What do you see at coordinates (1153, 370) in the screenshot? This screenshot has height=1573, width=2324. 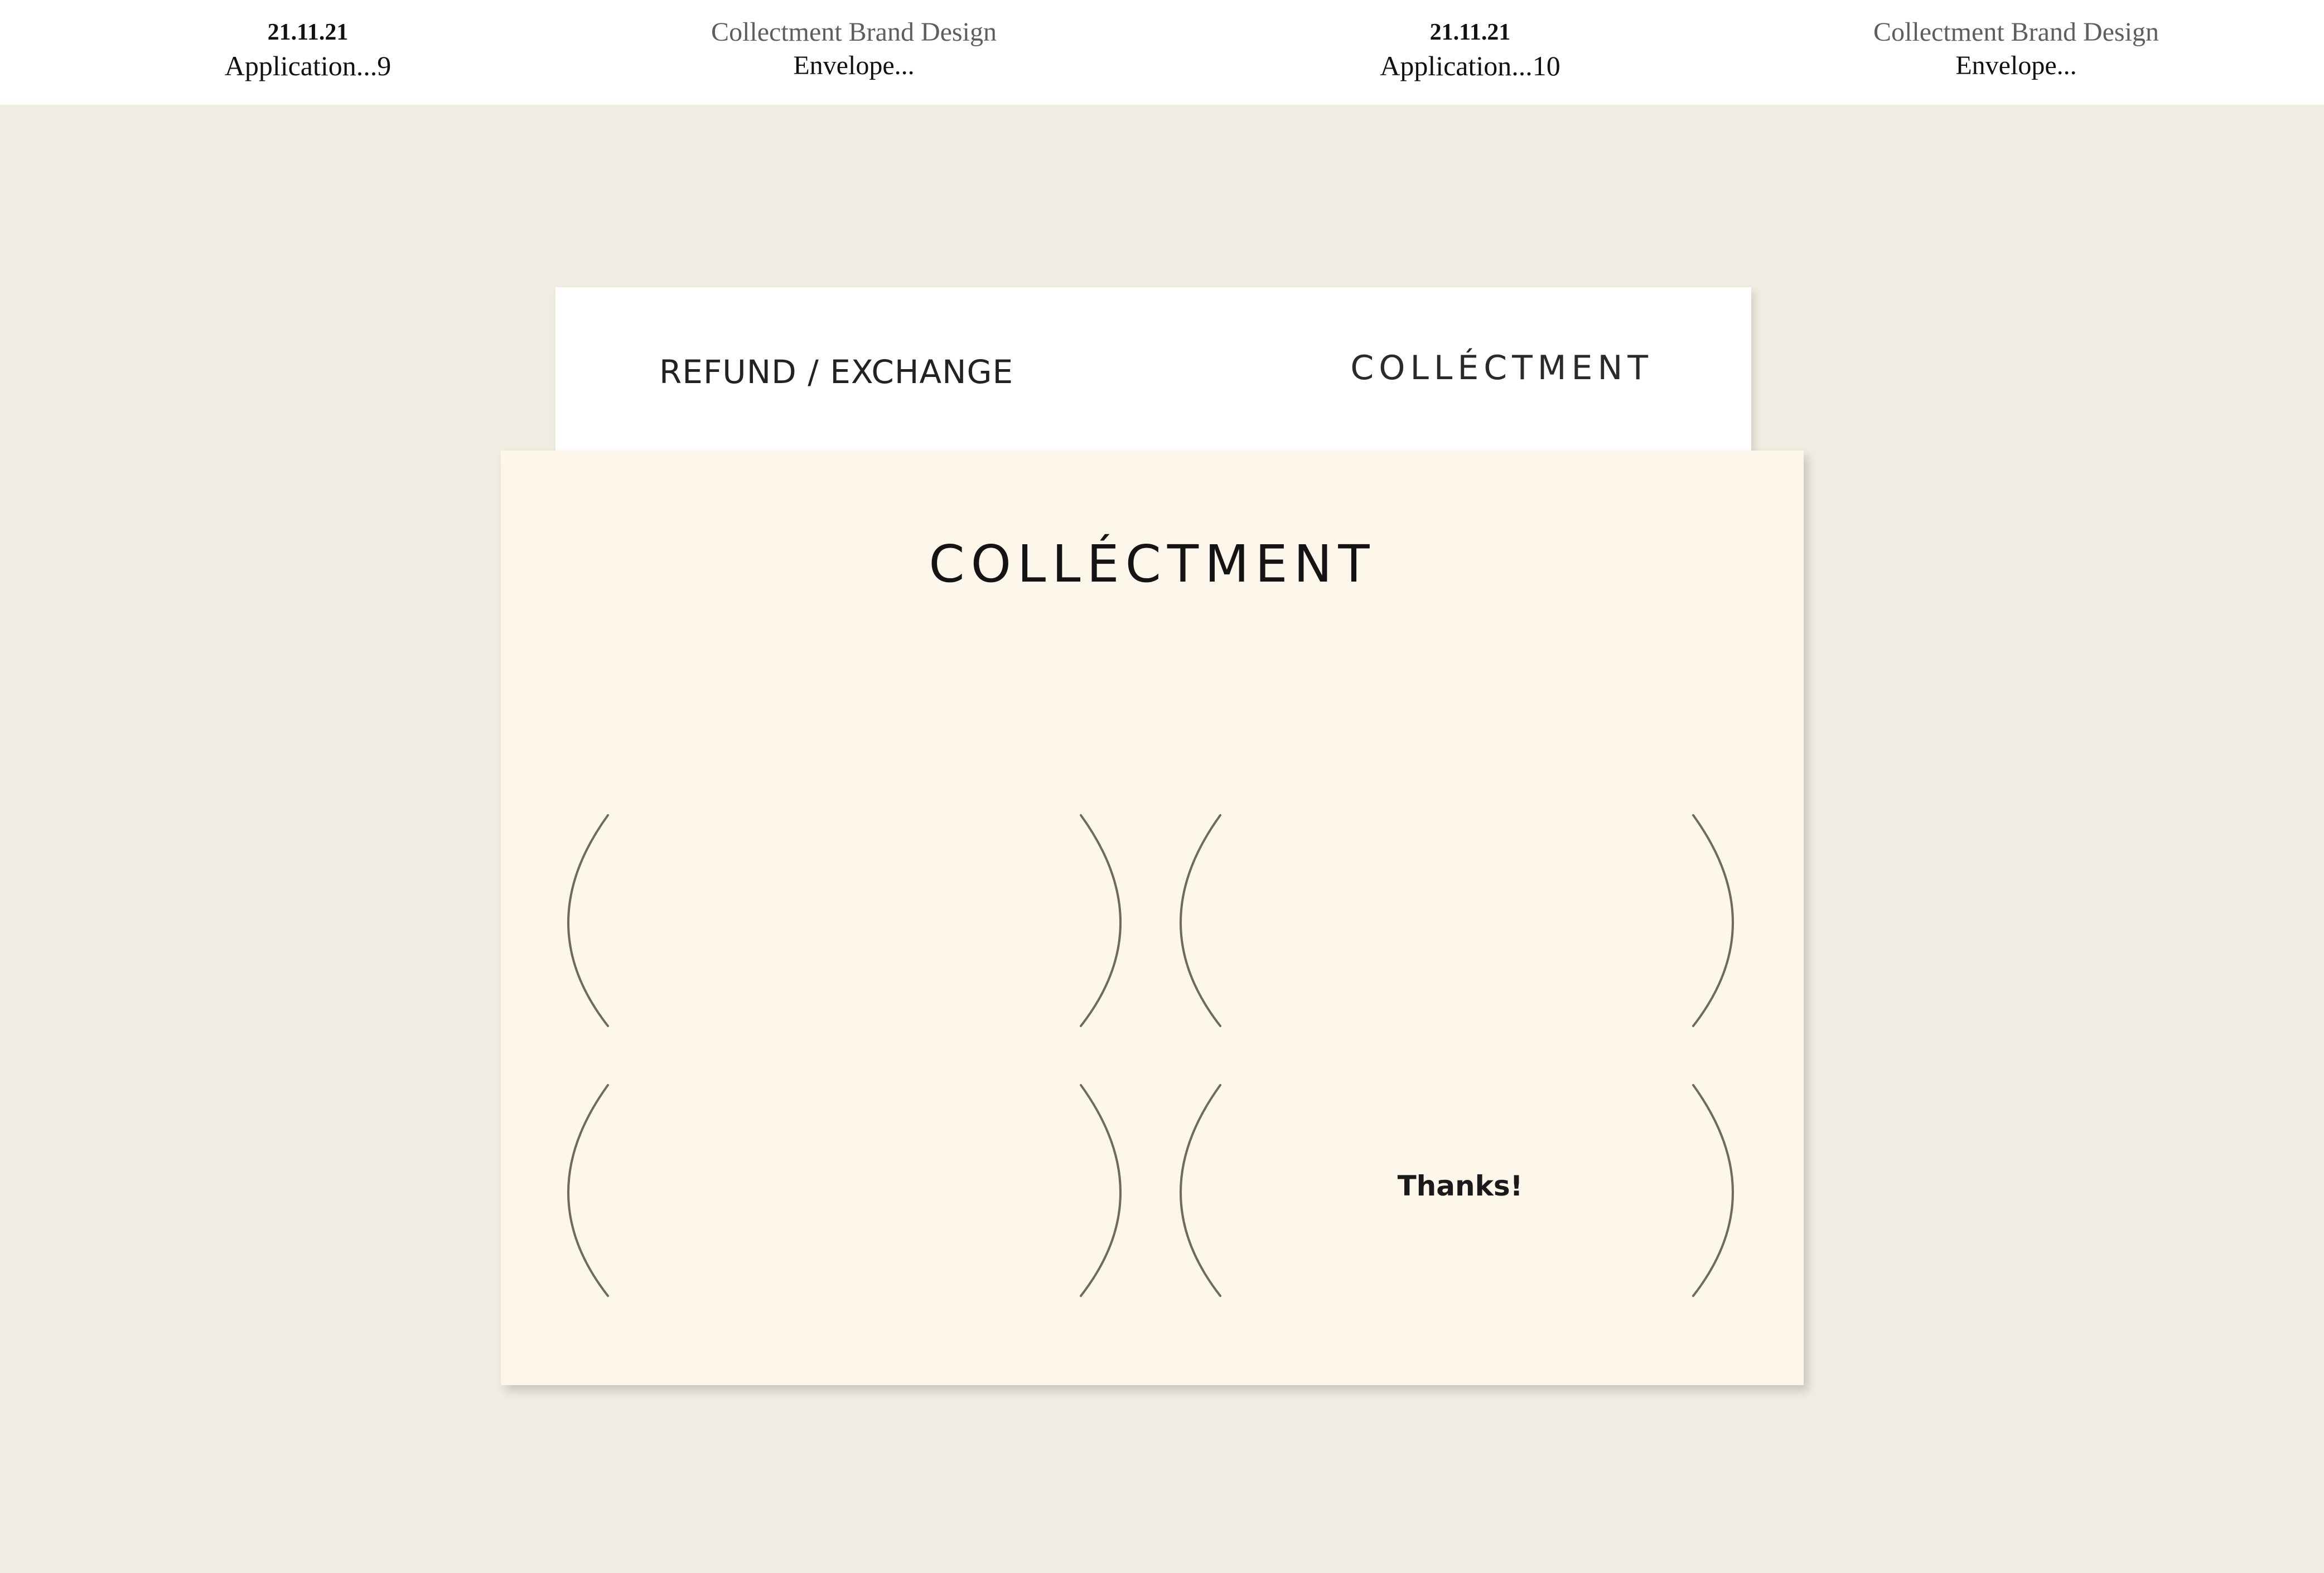 I see `refund-exchange-card: REFUND / EXCHANGE COLLÉCTMENT` at bounding box center [1153, 370].